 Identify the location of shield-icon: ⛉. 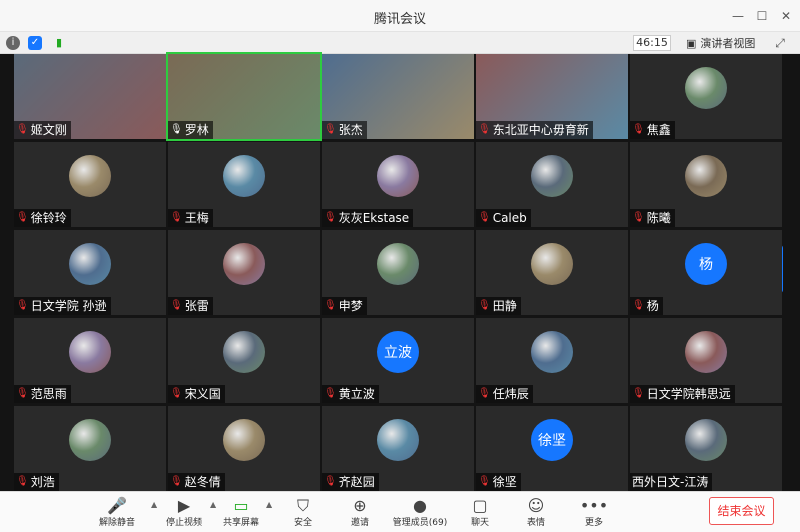
(302, 505).